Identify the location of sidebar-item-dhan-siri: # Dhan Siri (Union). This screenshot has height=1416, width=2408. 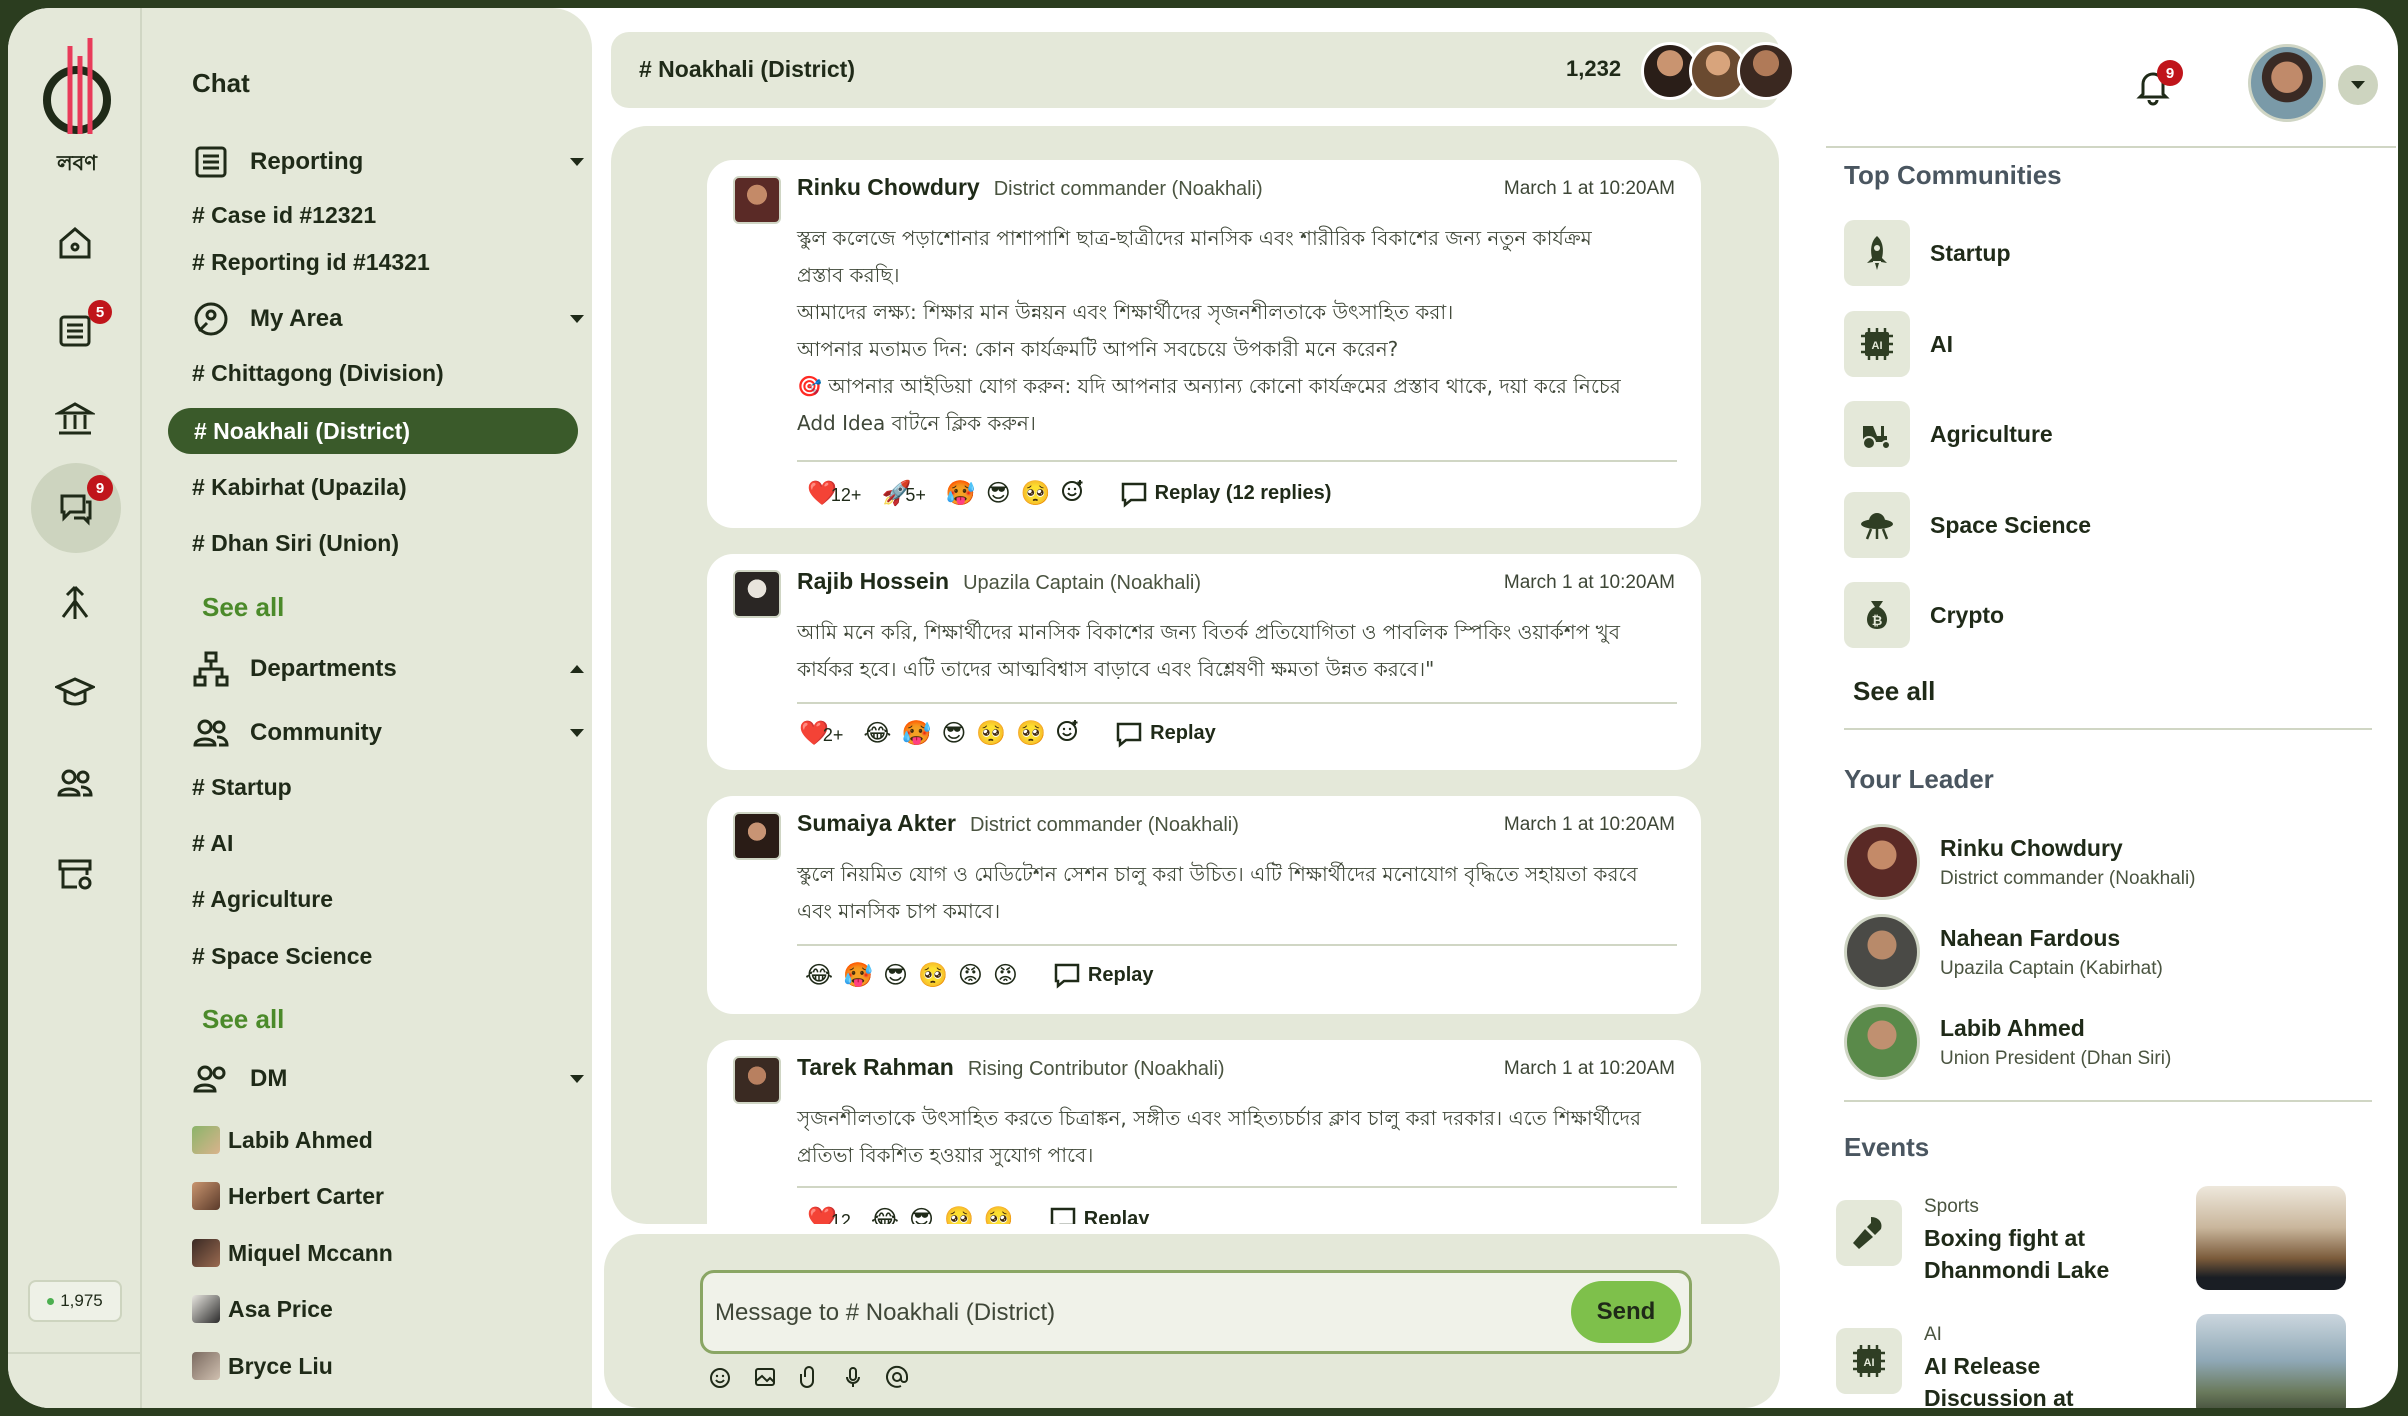
(295, 543).